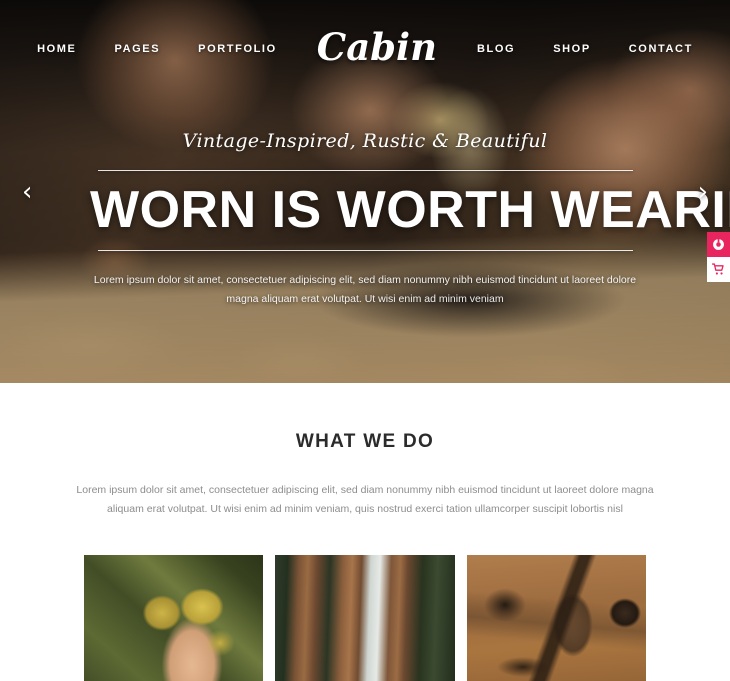 The height and width of the screenshot is (681, 730). I want to click on purchase-button, so click(718, 244).